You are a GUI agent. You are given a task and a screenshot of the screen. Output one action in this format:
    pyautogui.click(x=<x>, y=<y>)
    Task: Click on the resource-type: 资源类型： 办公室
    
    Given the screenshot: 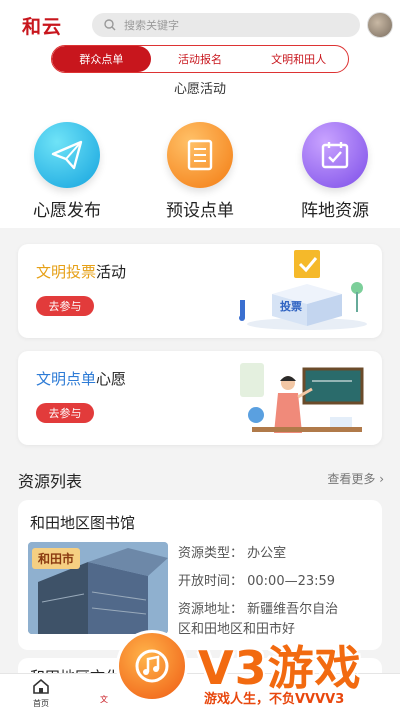 What is the action you would take?
    pyautogui.click(x=232, y=553)
    